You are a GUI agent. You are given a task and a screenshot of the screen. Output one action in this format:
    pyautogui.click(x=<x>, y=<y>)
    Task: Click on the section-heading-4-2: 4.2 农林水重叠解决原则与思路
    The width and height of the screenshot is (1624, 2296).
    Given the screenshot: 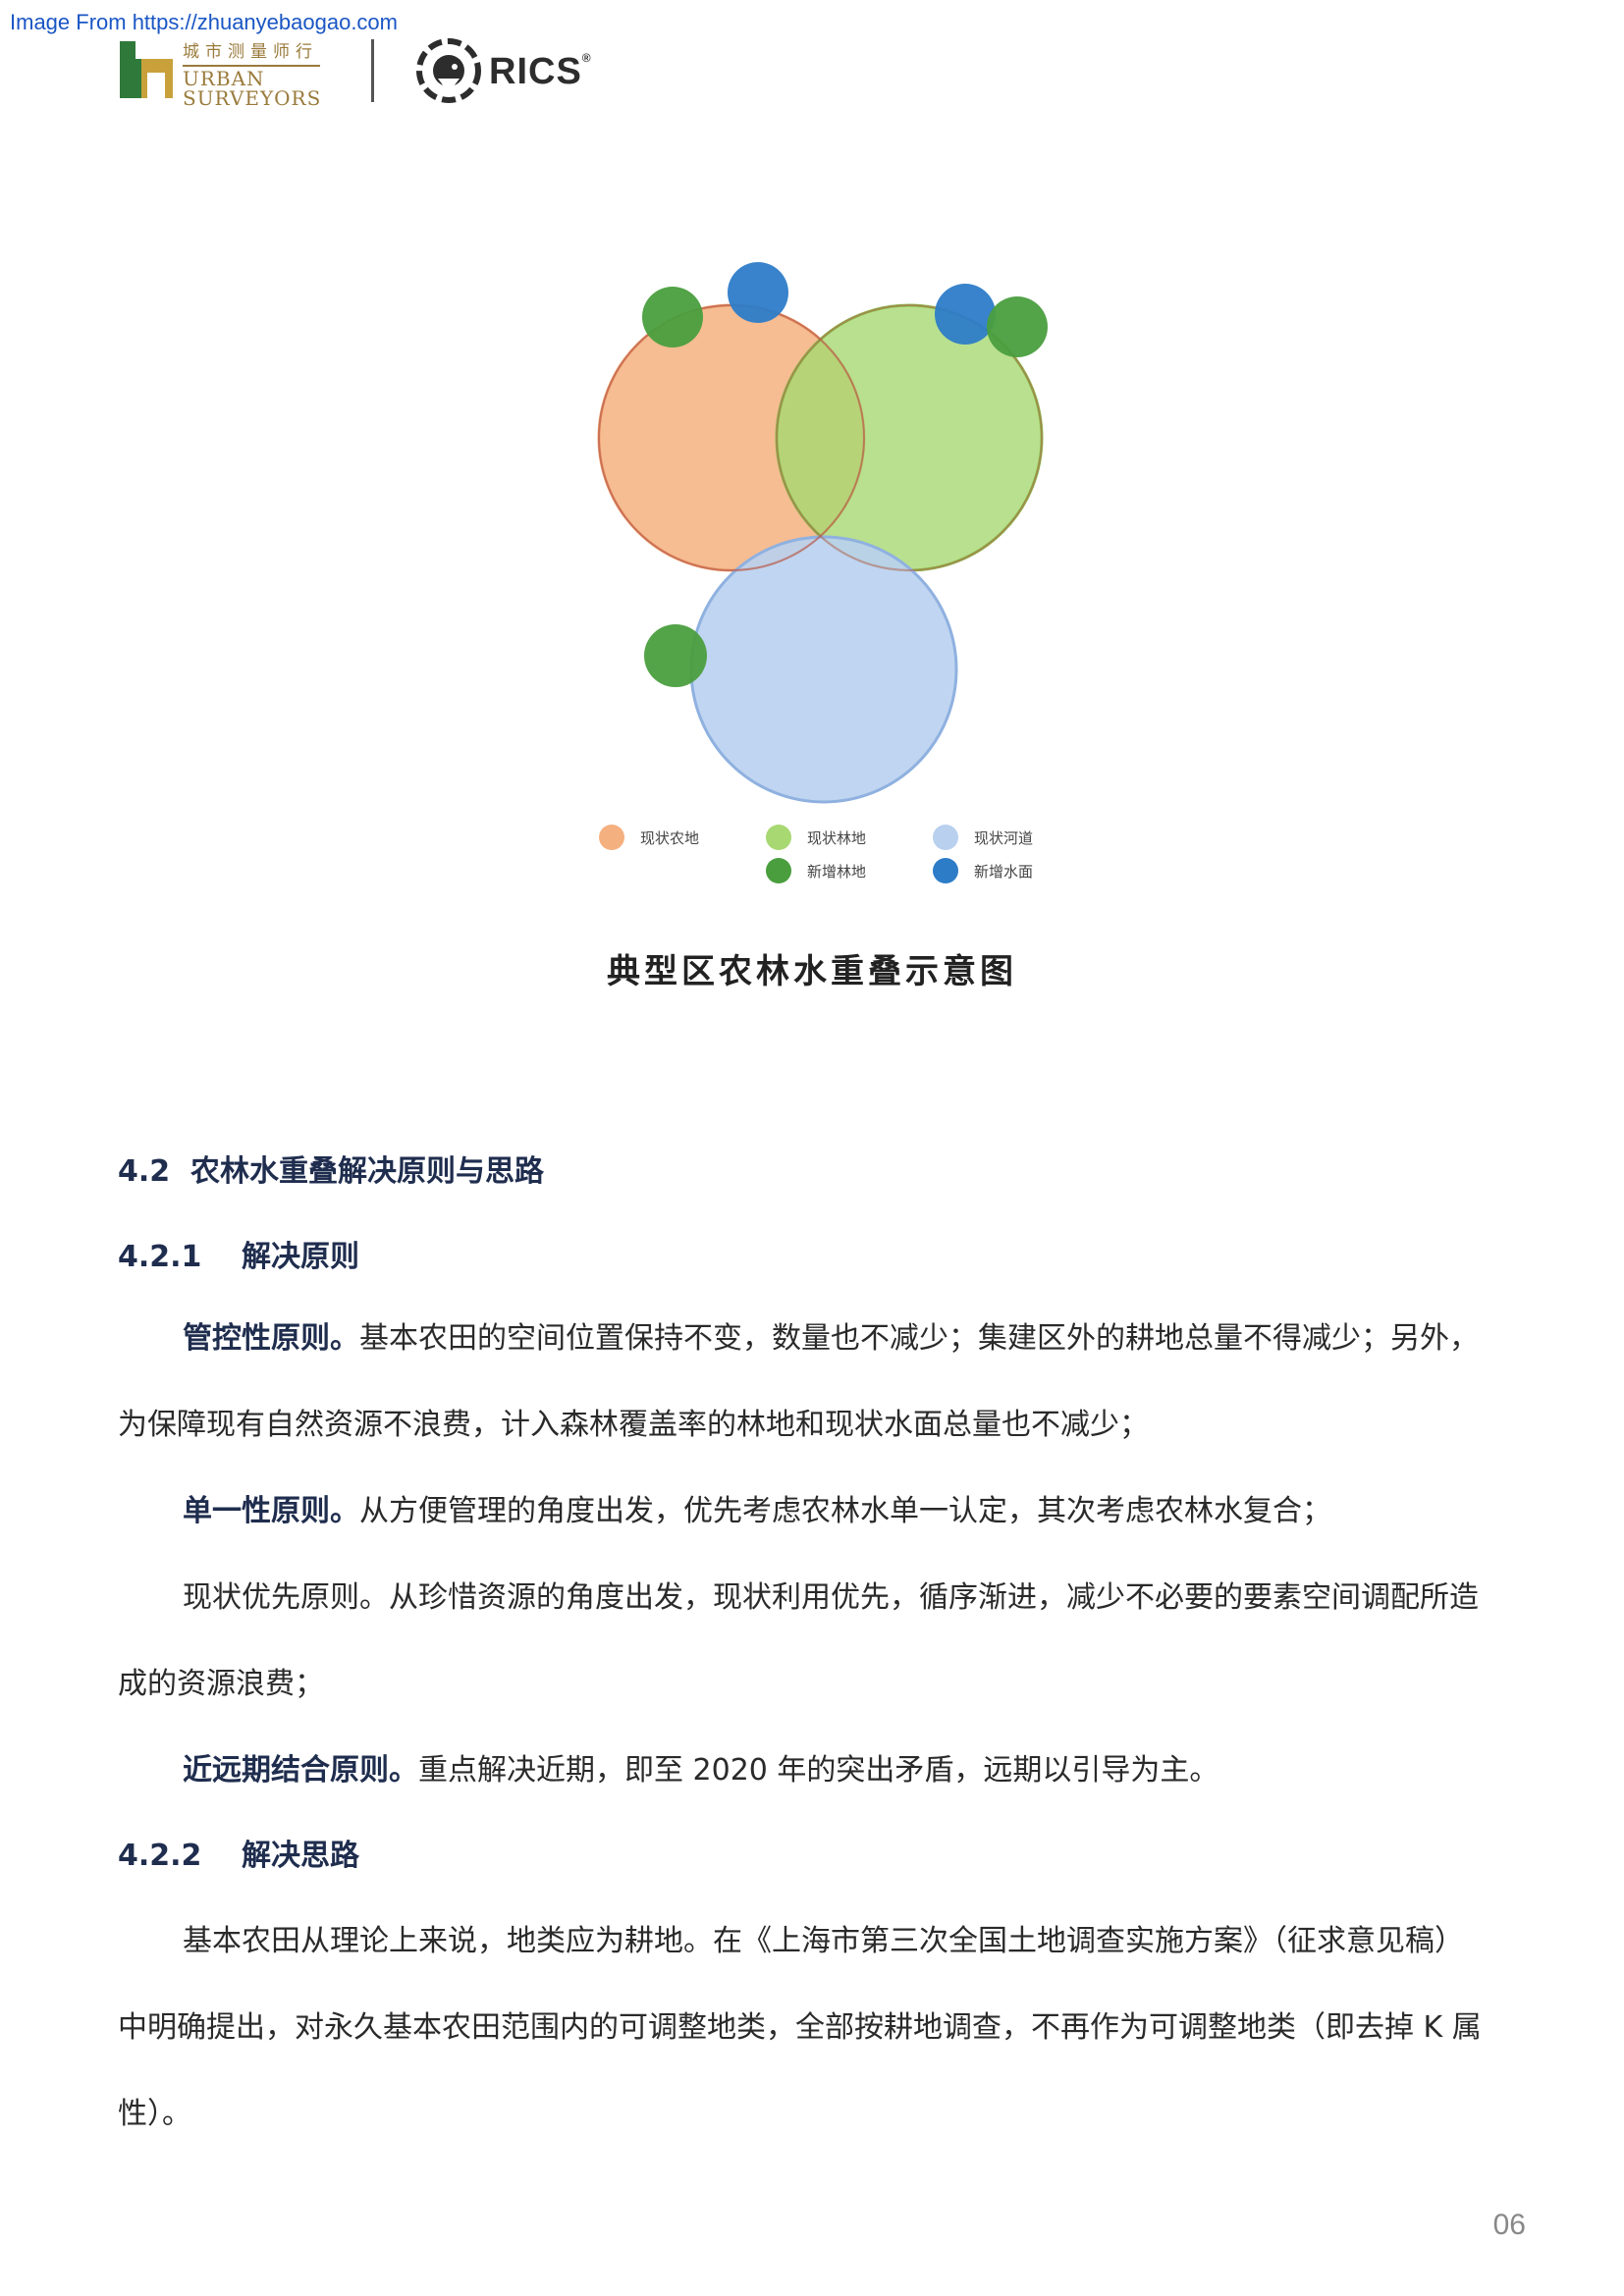 What is the action you would take?
    pyautogui.click(x=331, y=1168)
    